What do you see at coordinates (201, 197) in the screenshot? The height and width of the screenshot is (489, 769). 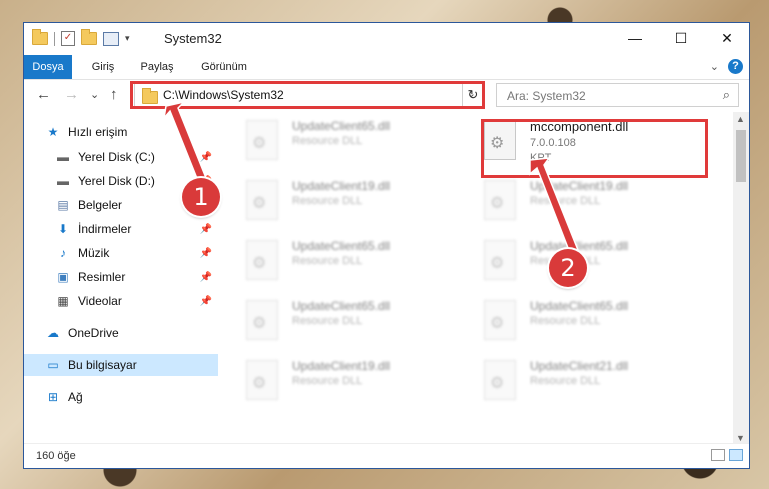 I see `annotation-badge-1: 1` at bounding box center [201, 197].